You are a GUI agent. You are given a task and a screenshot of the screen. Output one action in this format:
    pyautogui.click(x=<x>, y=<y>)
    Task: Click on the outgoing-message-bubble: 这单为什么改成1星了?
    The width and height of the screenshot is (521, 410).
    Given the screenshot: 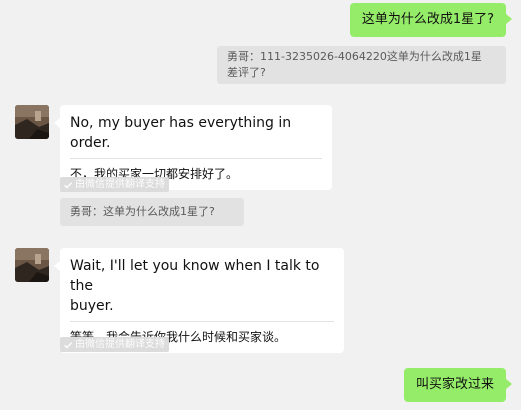 What is the action you would take?
    pyautogui.click(x=431, y=20)
    